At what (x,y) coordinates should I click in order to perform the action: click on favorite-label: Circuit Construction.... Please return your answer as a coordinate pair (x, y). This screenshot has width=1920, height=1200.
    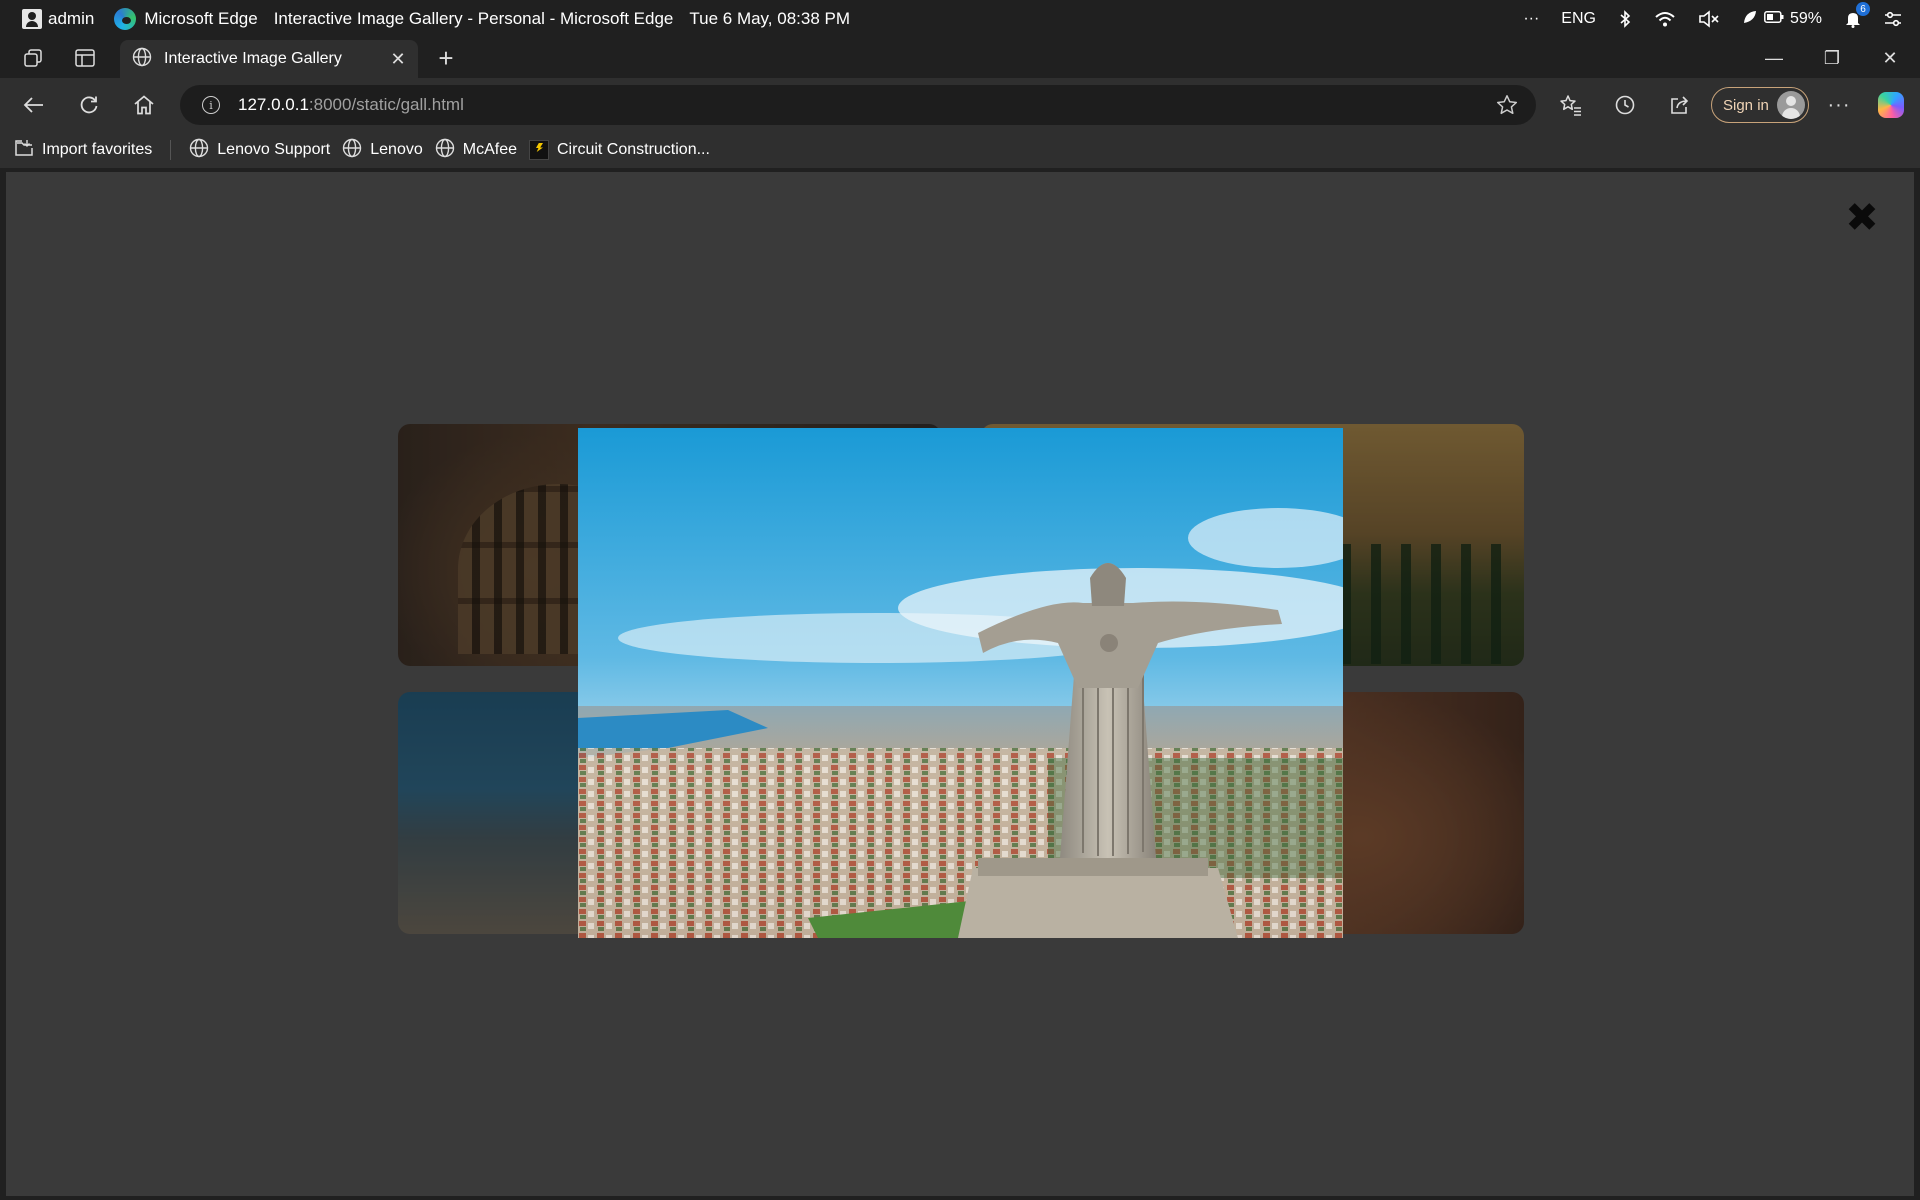
    Looking at the image, I should click on (633, 149).